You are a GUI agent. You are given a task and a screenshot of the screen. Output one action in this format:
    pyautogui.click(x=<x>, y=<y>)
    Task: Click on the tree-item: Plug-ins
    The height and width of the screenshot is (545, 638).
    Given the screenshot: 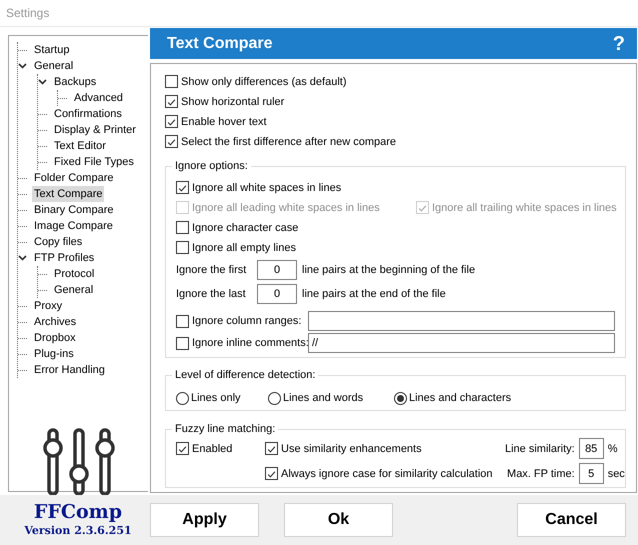 What is the action you would take?
    pyautogui.click(x=54, y=354)
    